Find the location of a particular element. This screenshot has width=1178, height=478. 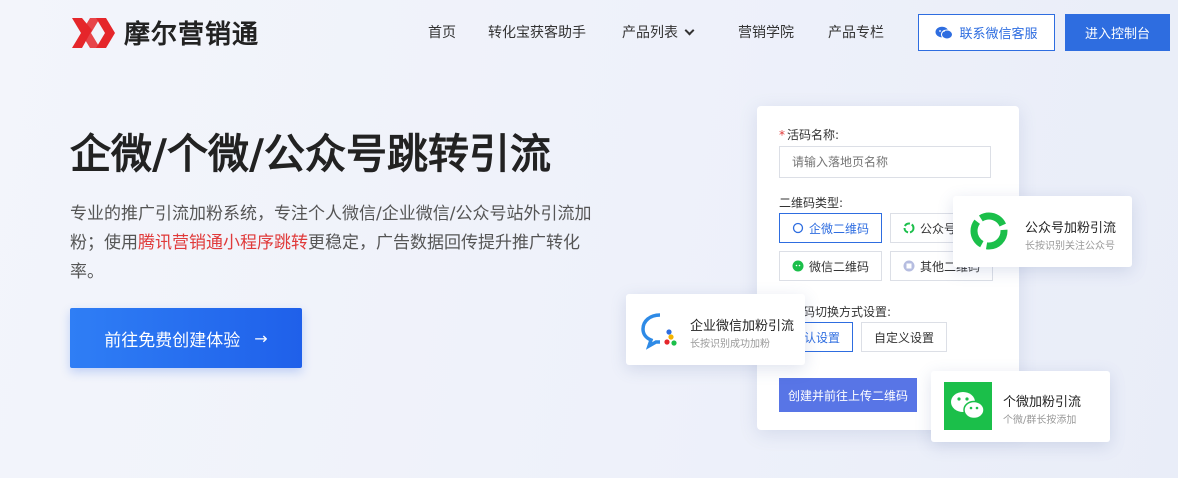

page-name-input is located at coordinates (885, 162).